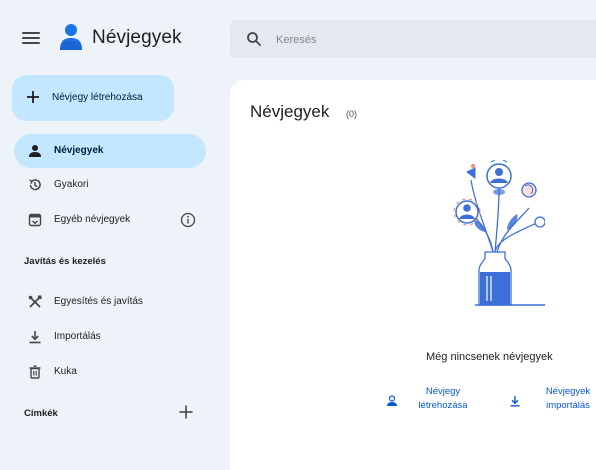  Describe the element at coordinates (110, 372) in the screenshot. I see `sidebar-item-trash: Kuka` at that location.